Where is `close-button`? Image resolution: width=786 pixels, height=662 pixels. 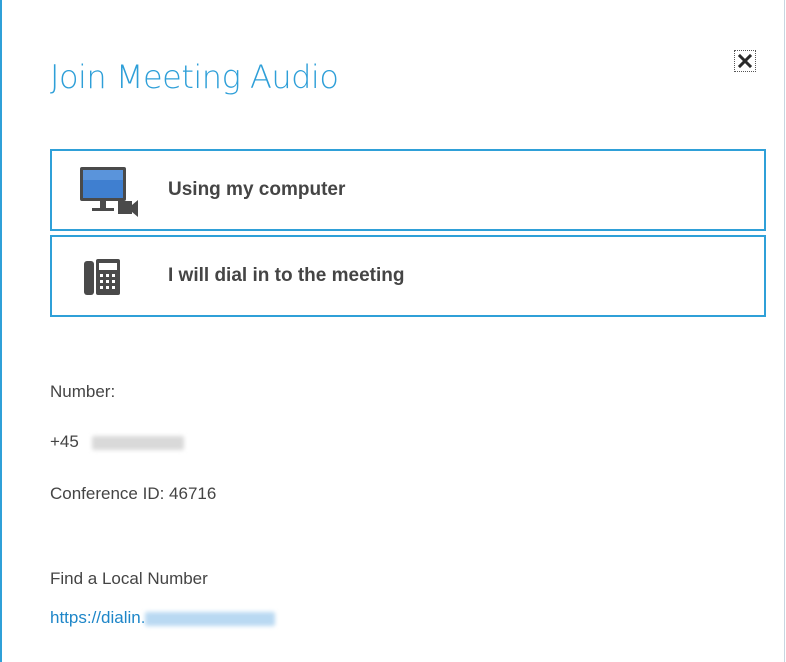
close-button is located at coordinates (745, 61).